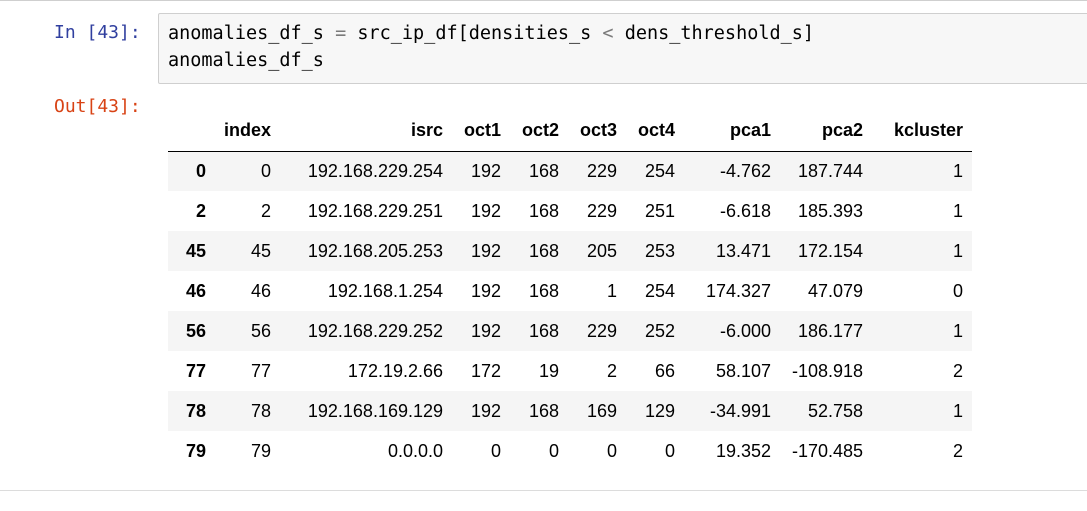 The width and height of the screenshot is (1087, 511). What do you see at coordinates (261, 330) in the screenshot?
I see `table-cell: 56` at bounding box center [261, 330].